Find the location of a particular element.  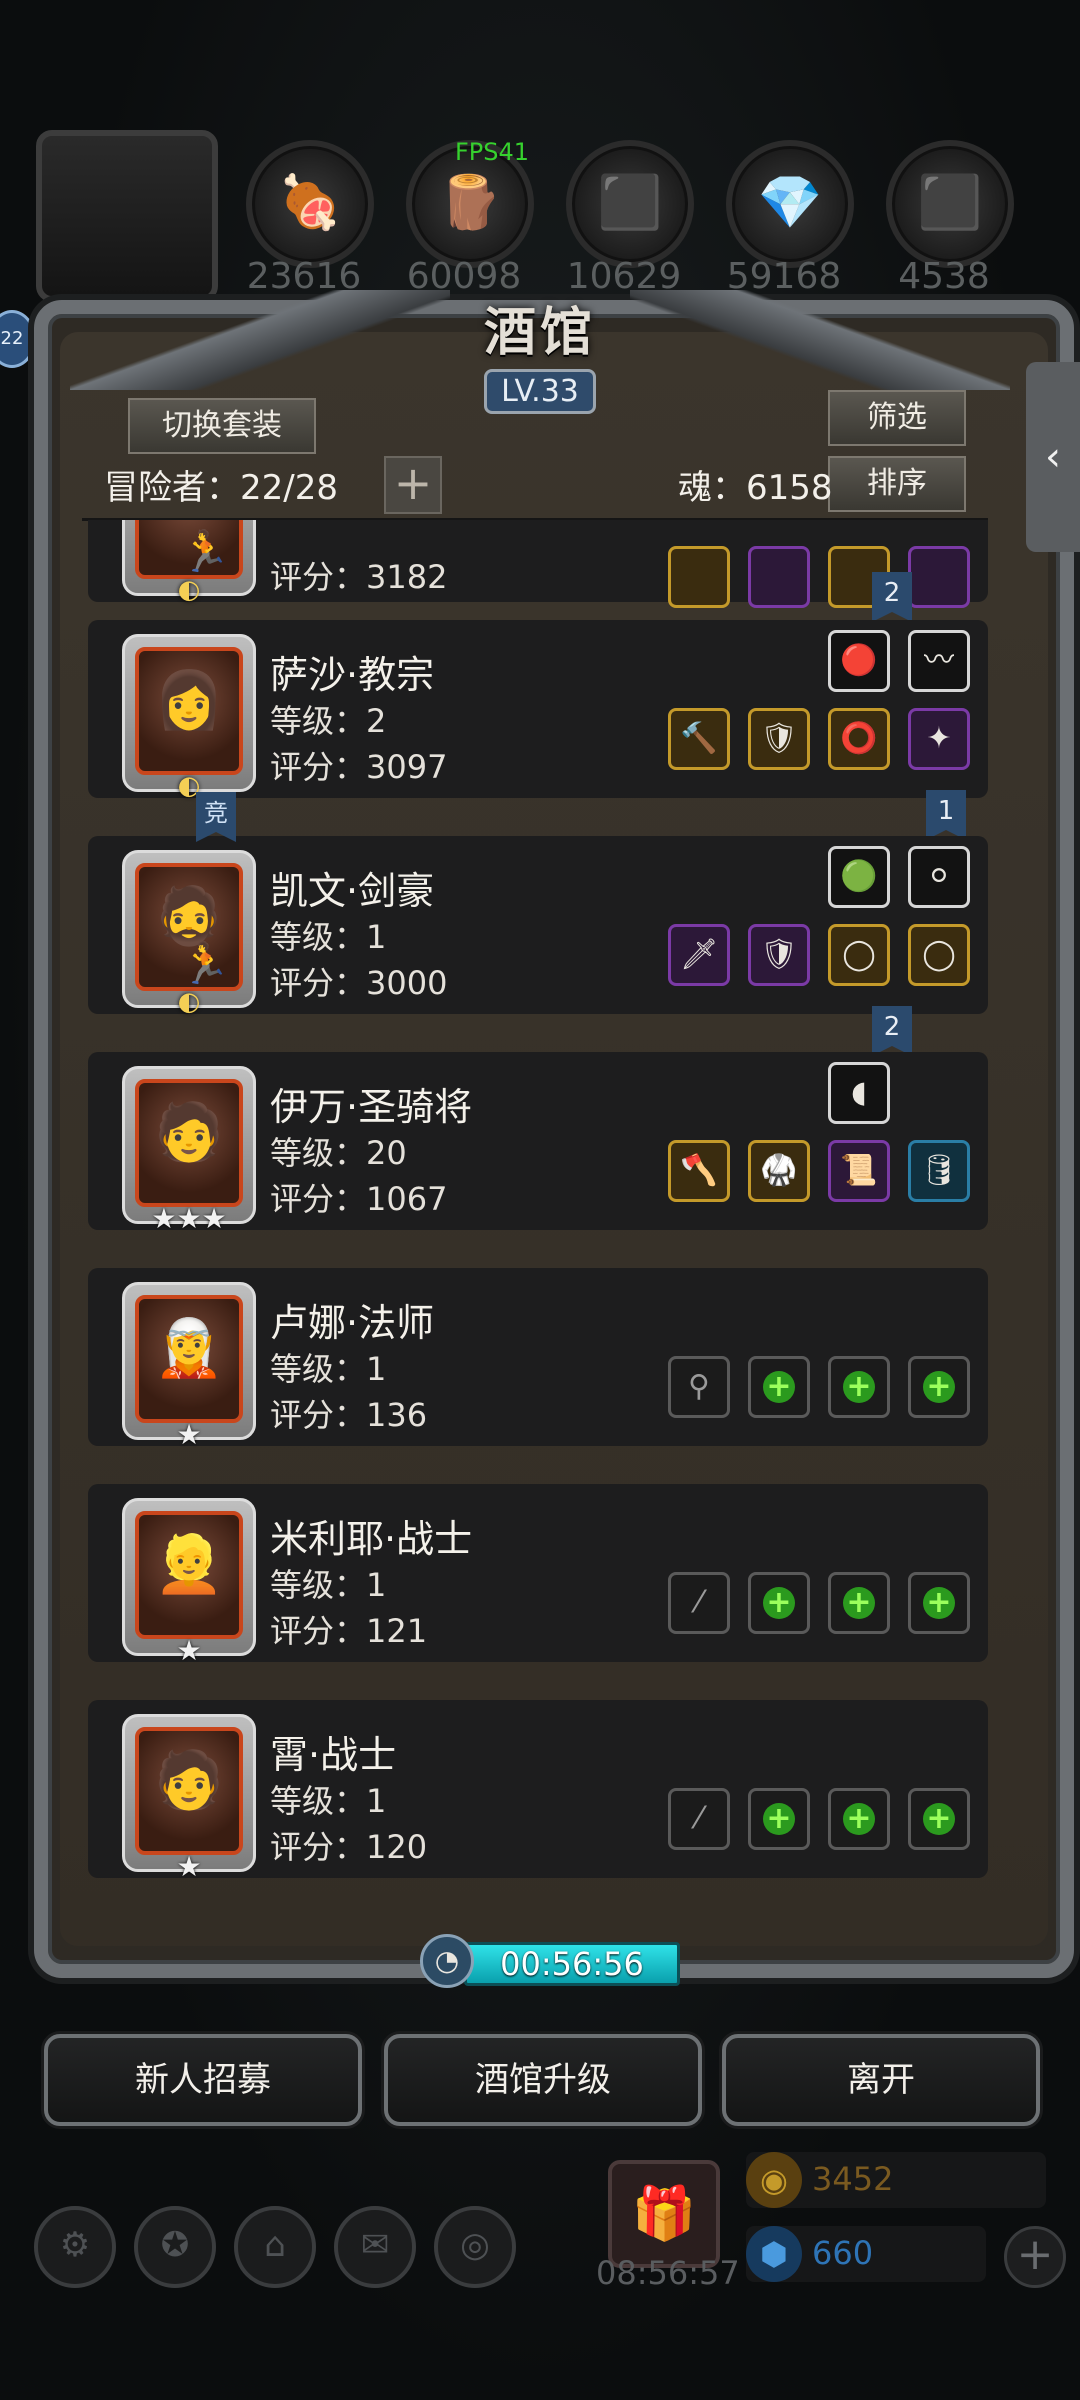

rune-slot: 🟢 is located at coordinates (859, 877).